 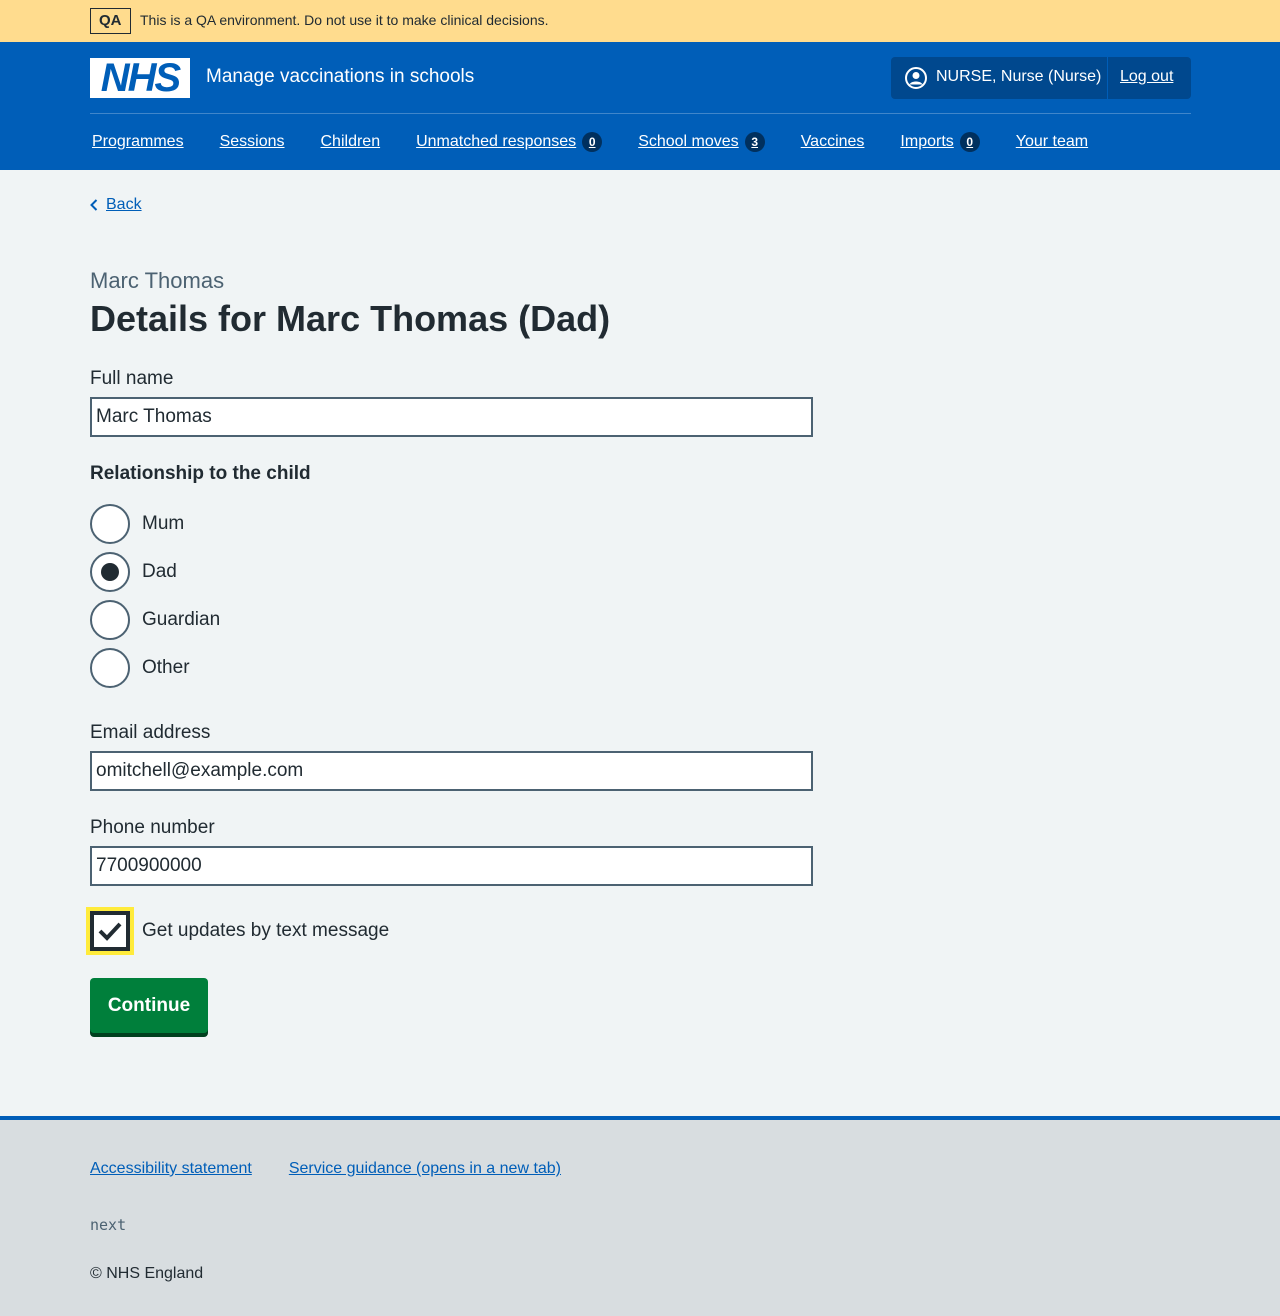 What do you see at coordinates (701, 142) in the screenshot?
I see `nav-item-school-moves: School moves 3` at bounding box center [701, 142].